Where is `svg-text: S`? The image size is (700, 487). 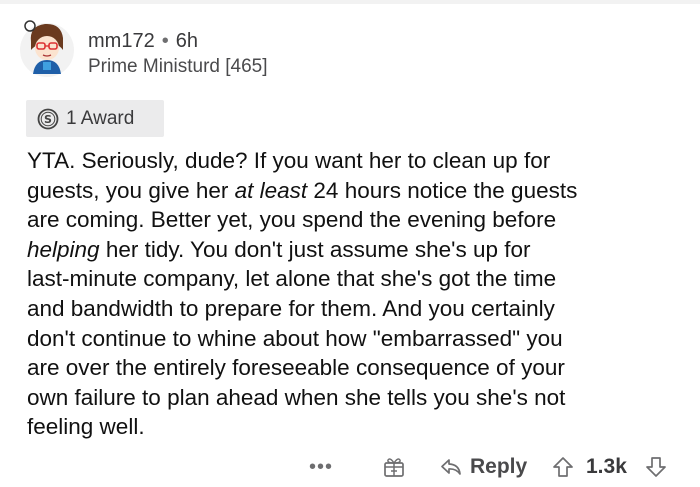 svg-text: S is located at coordinates (48, 119).